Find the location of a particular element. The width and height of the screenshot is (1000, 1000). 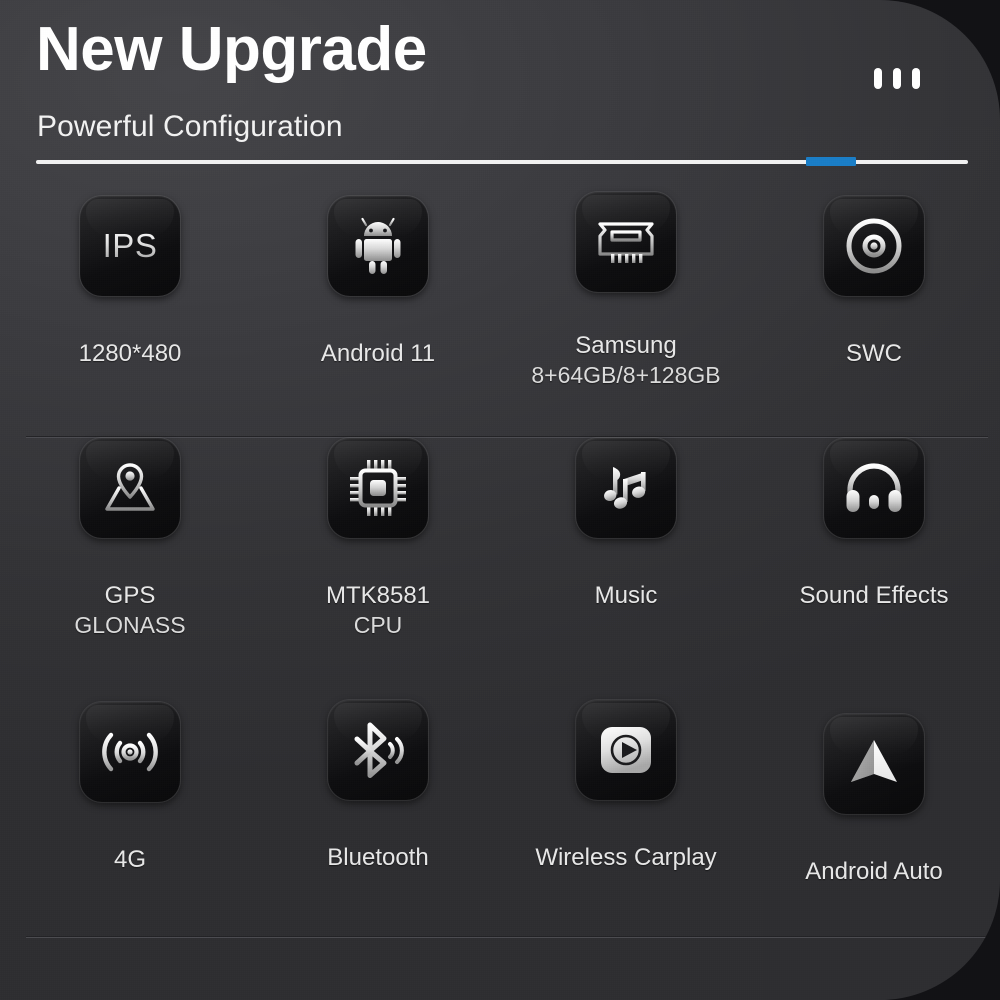

feature-item-memory: Samsung 8+64GB/8+128GB is located at coordinates (626, 305).